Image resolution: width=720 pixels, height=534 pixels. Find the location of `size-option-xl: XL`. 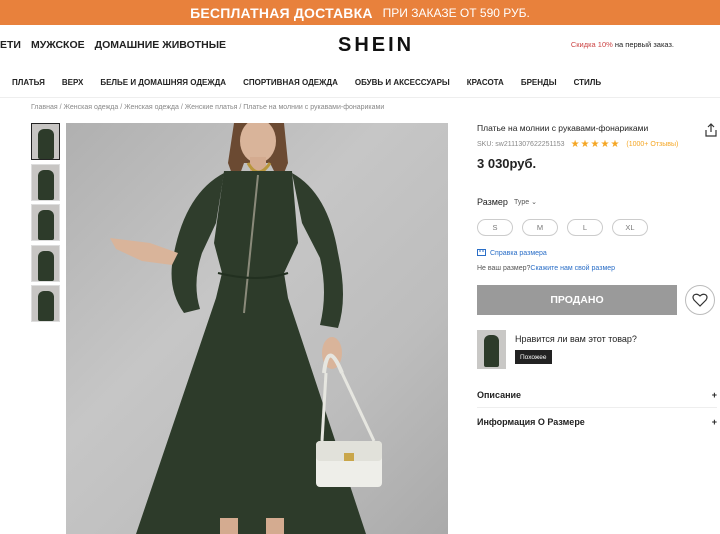

size-option-xl: XL is located at coordinates (630, 227).